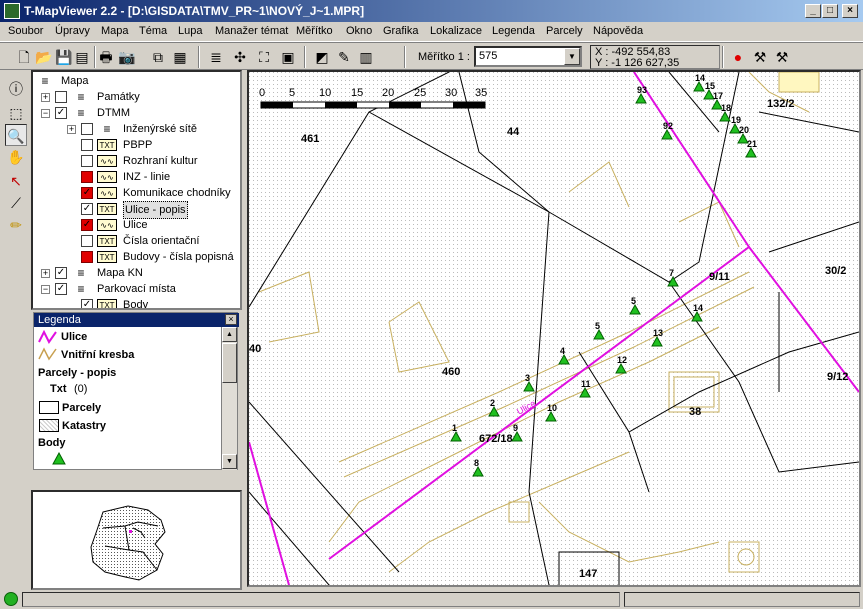 This screenshot has height=609, width=863. Describe the element at coordinates (229, 461) in the screenshot. I see `scroll-down-icon: ▼` at that location.